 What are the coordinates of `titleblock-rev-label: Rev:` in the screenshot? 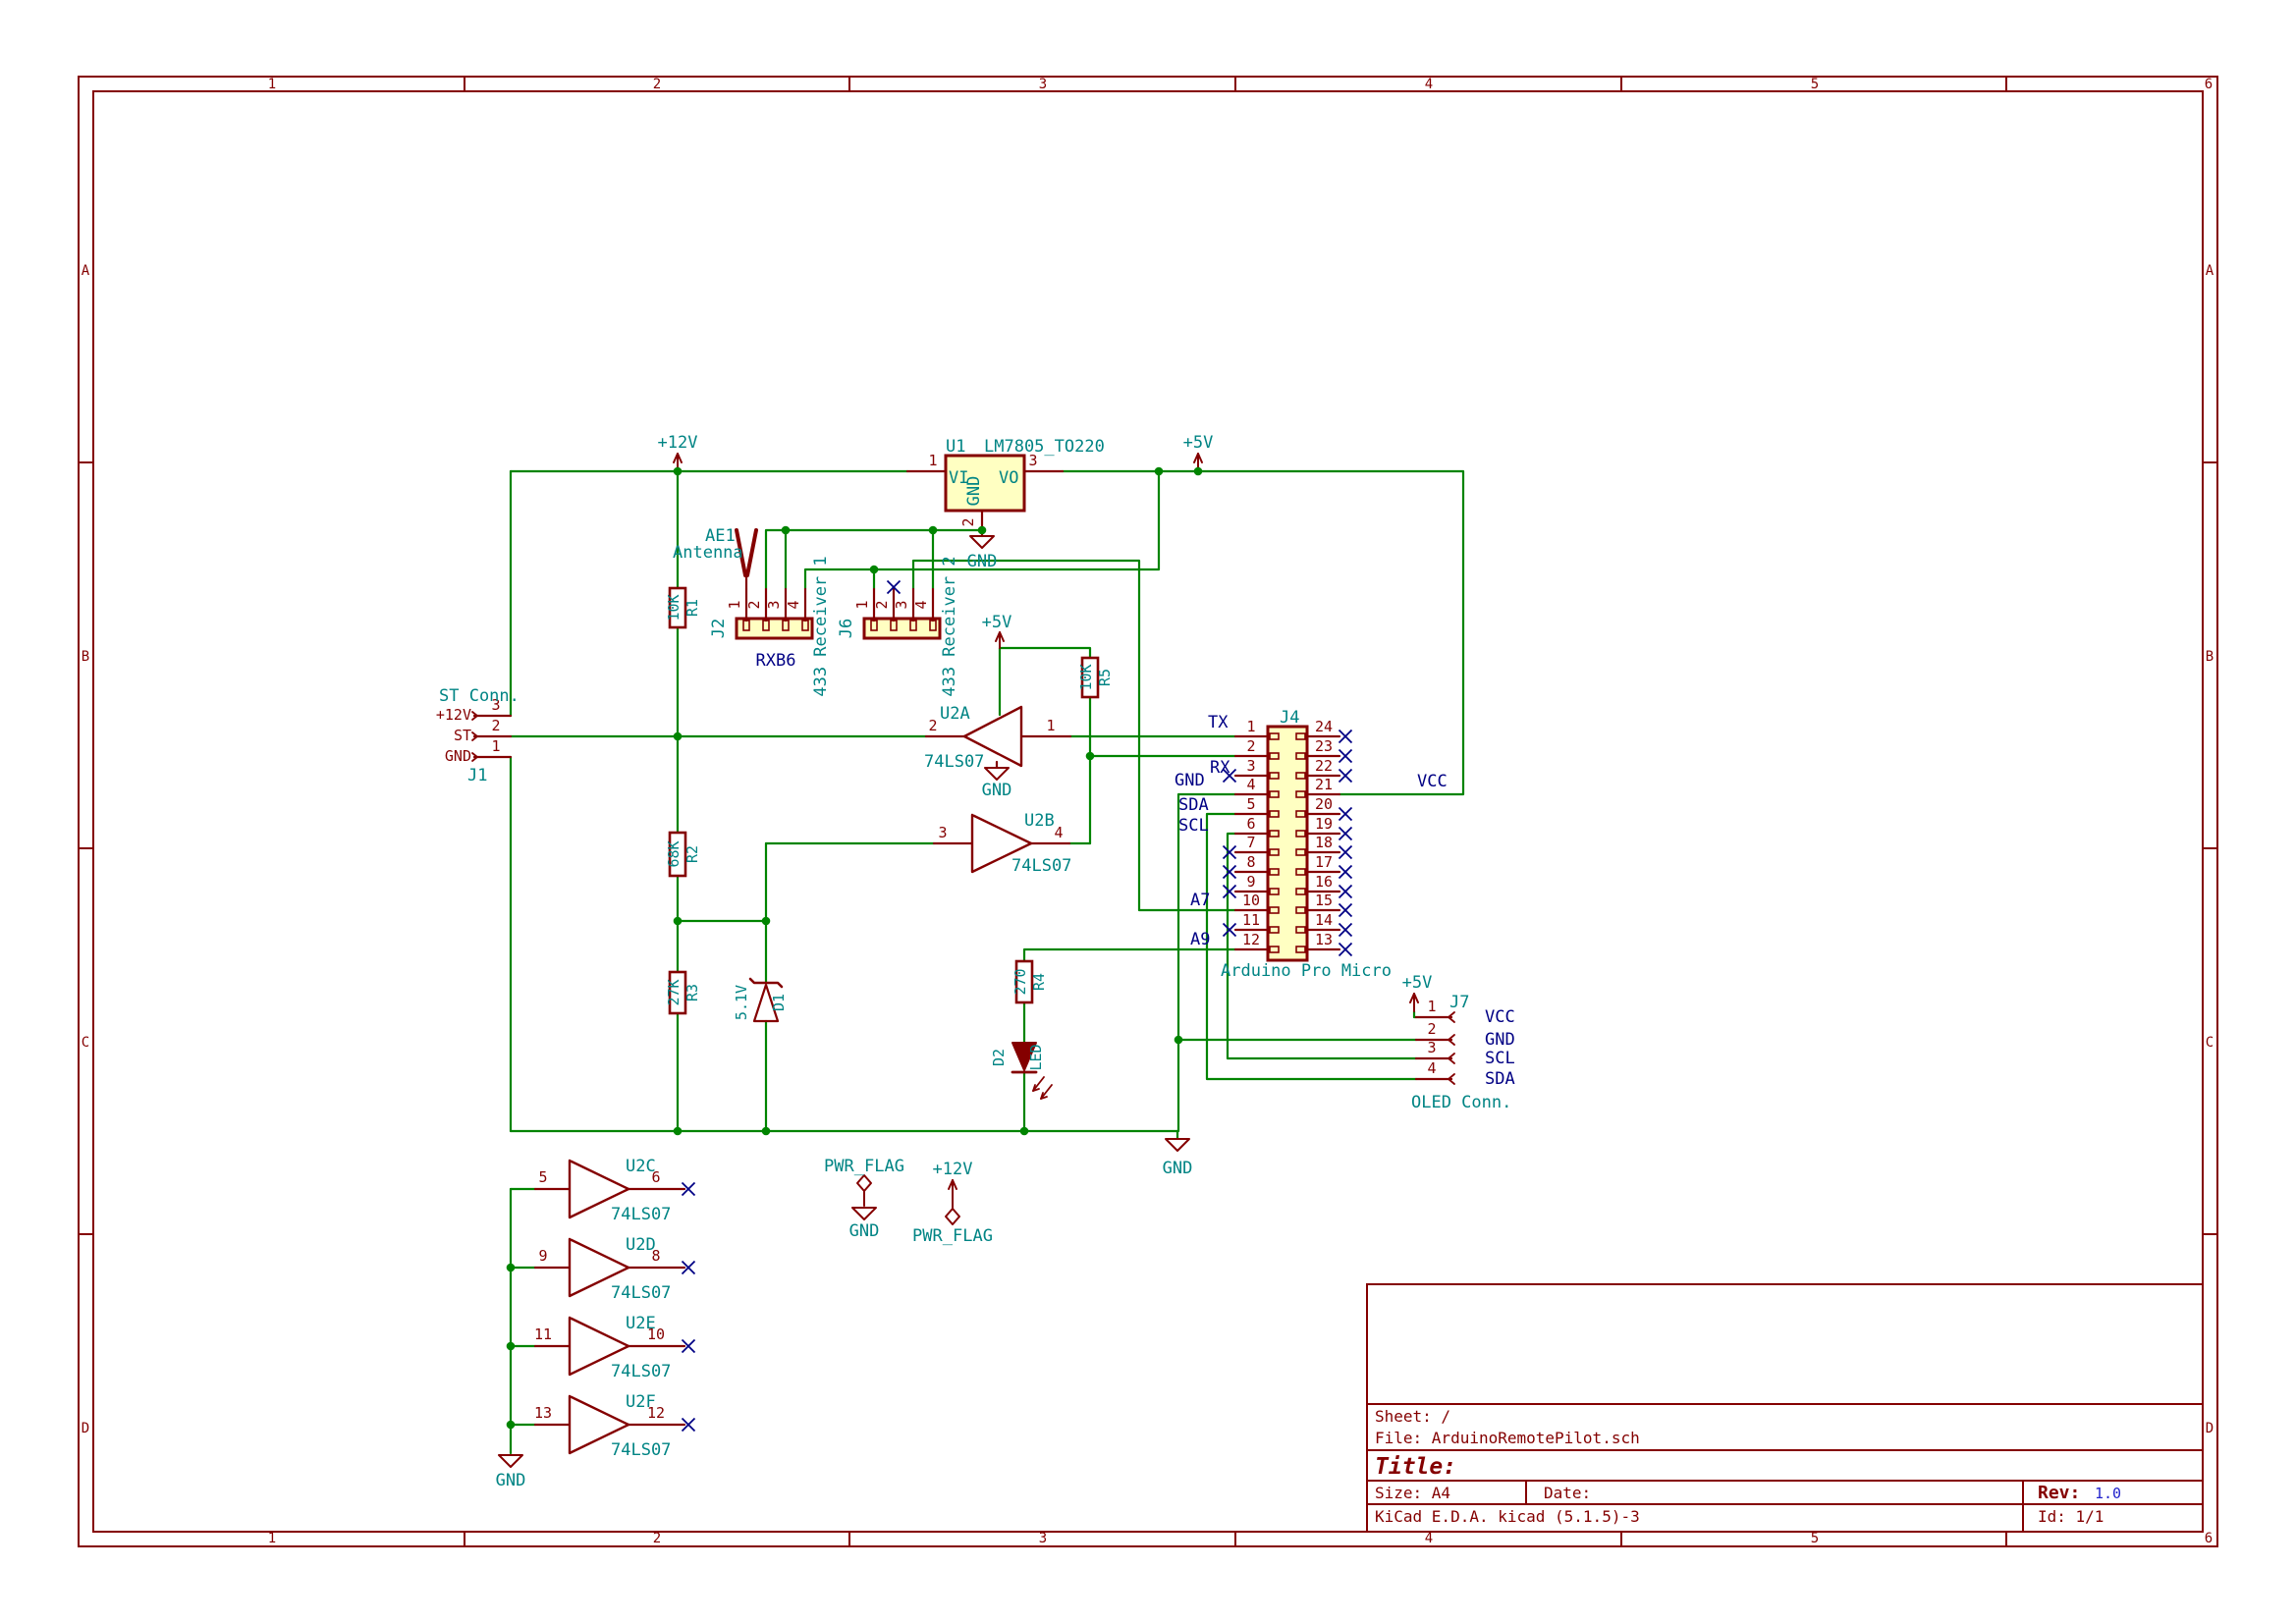 It's located at (2059, 1493).